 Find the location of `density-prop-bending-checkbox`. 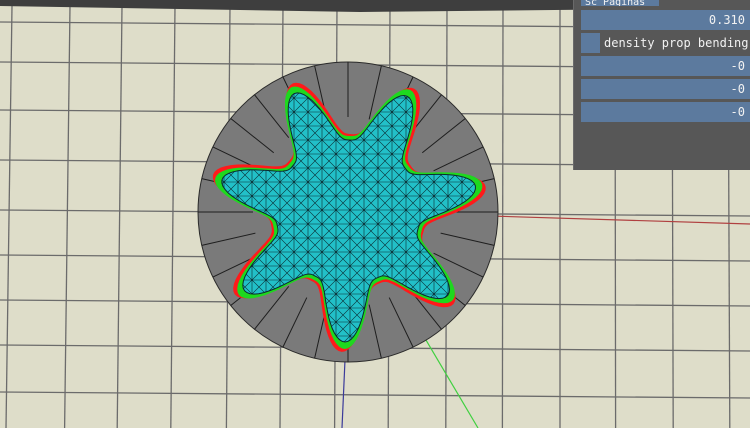

density-prop-bending-checkbox is located at coordinates (590, 43).